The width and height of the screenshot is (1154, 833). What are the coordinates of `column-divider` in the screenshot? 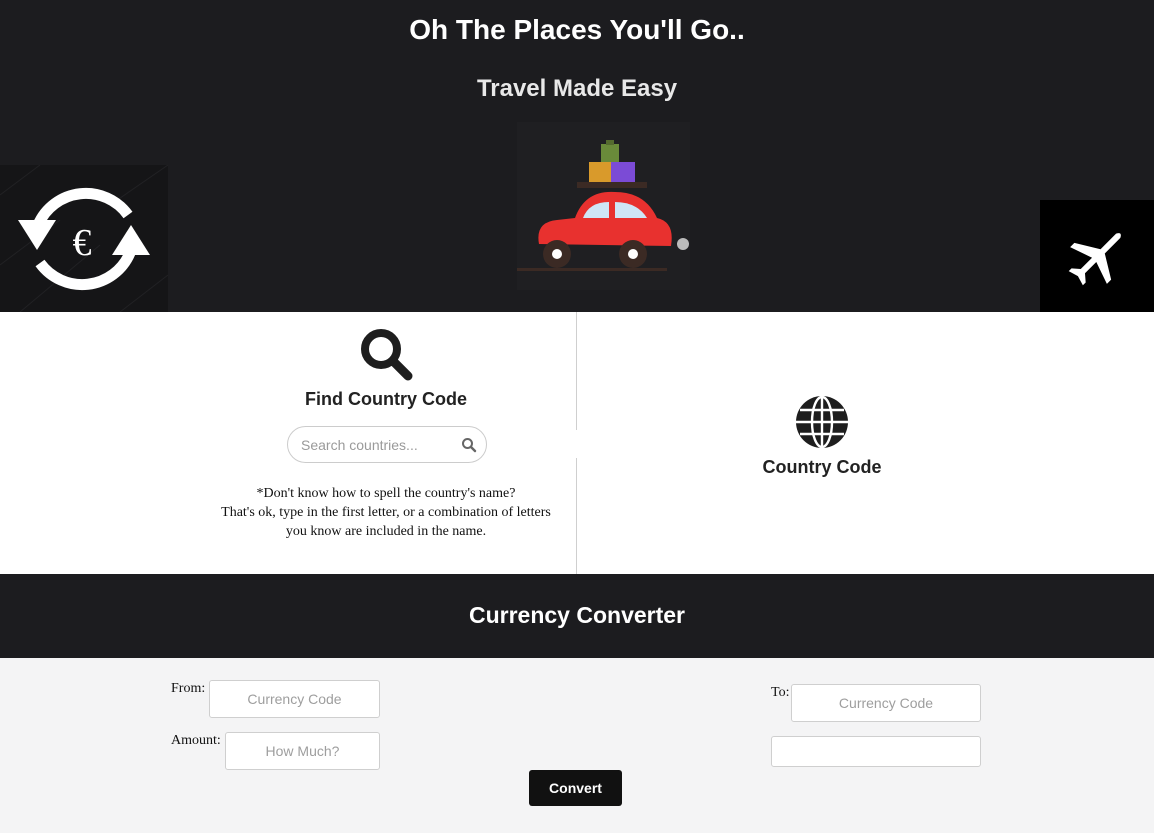 It's located at (576, 371).